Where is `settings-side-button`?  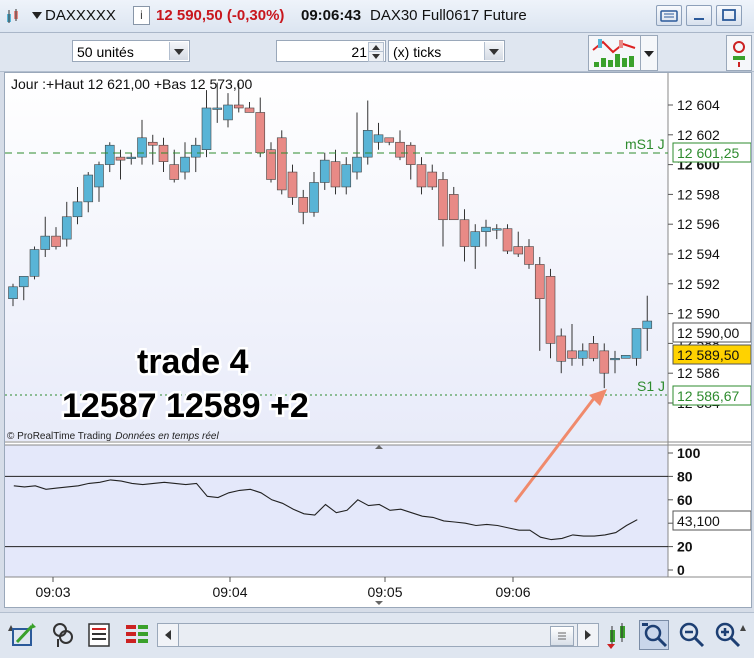 settings-side-button is located at coordinates (739, 53).